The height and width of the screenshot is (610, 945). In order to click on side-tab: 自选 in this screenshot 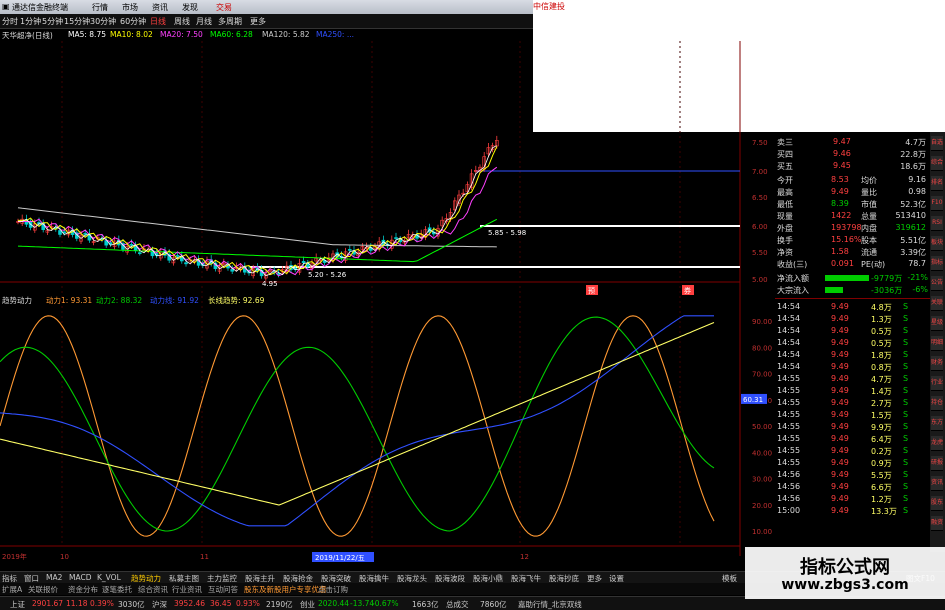, I will do `click(937, 143)`.